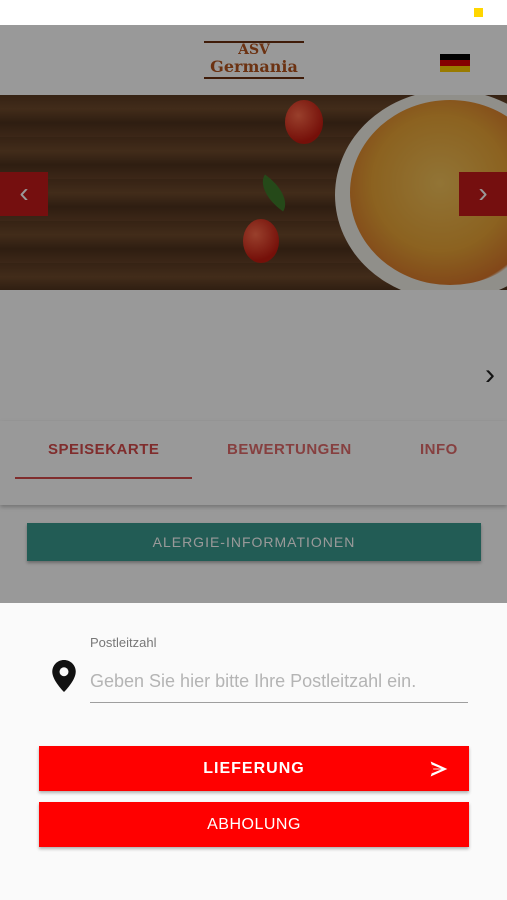 This screenshot has height=900, width=507. I want to click on status-indicator-icon, so click(478, 12).